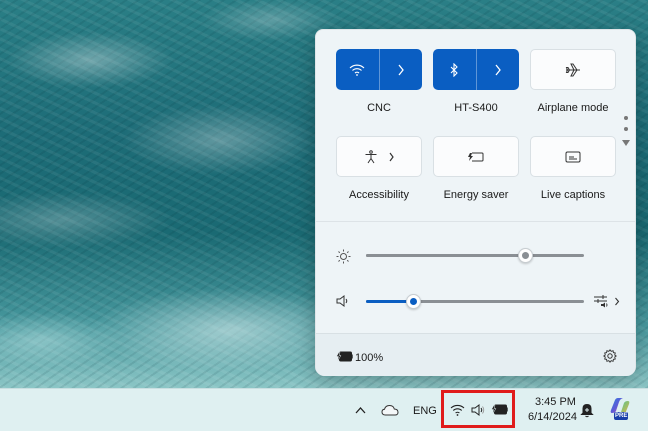 Image resolution: width=648 pixels, height=431 pixels. Describe the element at coordinates (425, 411) in the screenshot. I see `language-indicator: ENG` at that location.